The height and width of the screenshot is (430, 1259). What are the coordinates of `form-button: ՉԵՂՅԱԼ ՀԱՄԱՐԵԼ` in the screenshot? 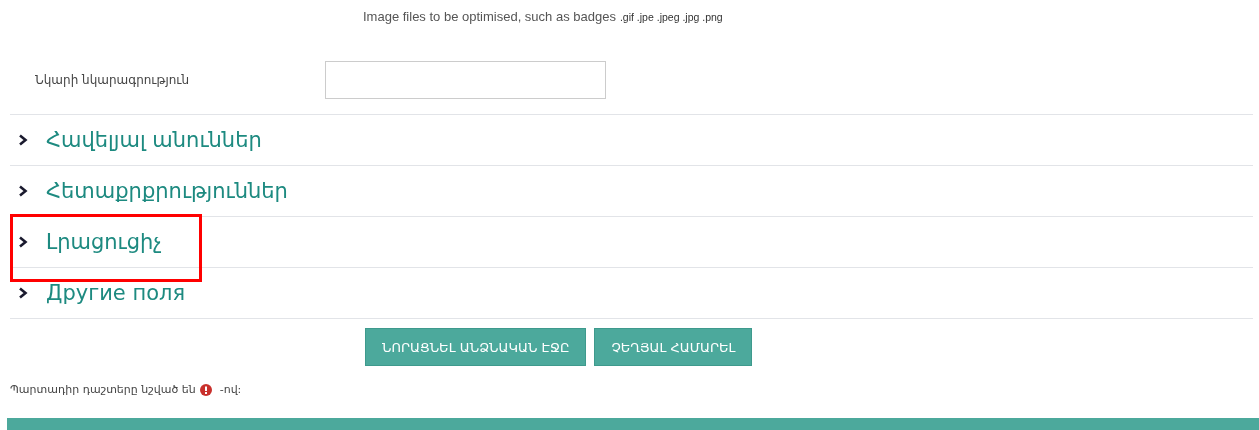 It's located at (673, 347).